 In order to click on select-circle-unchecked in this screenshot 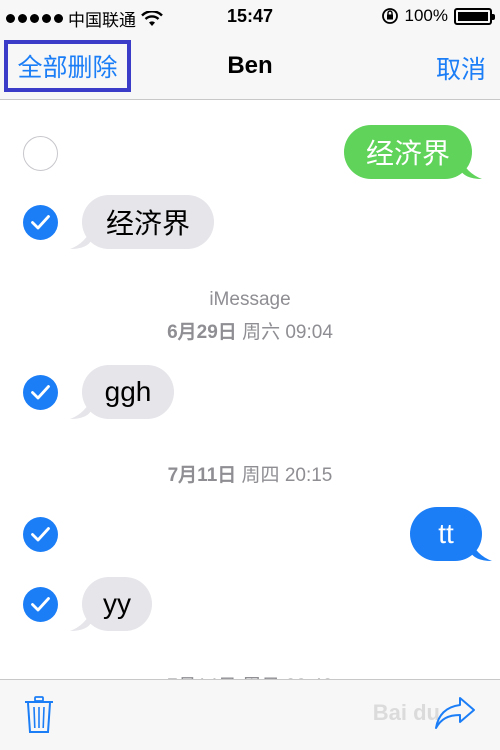, I will do `click(40, 153)`.